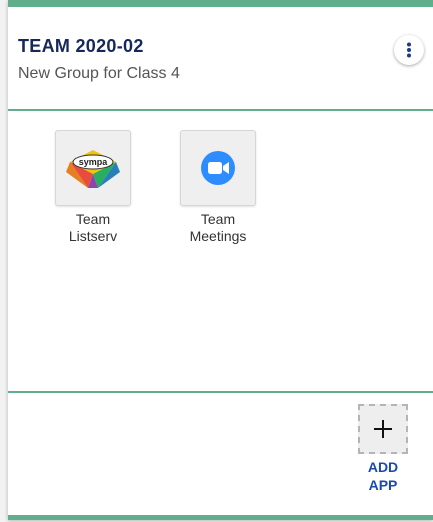  I want to click on app-label: Team Listserv, so click(93, 227).